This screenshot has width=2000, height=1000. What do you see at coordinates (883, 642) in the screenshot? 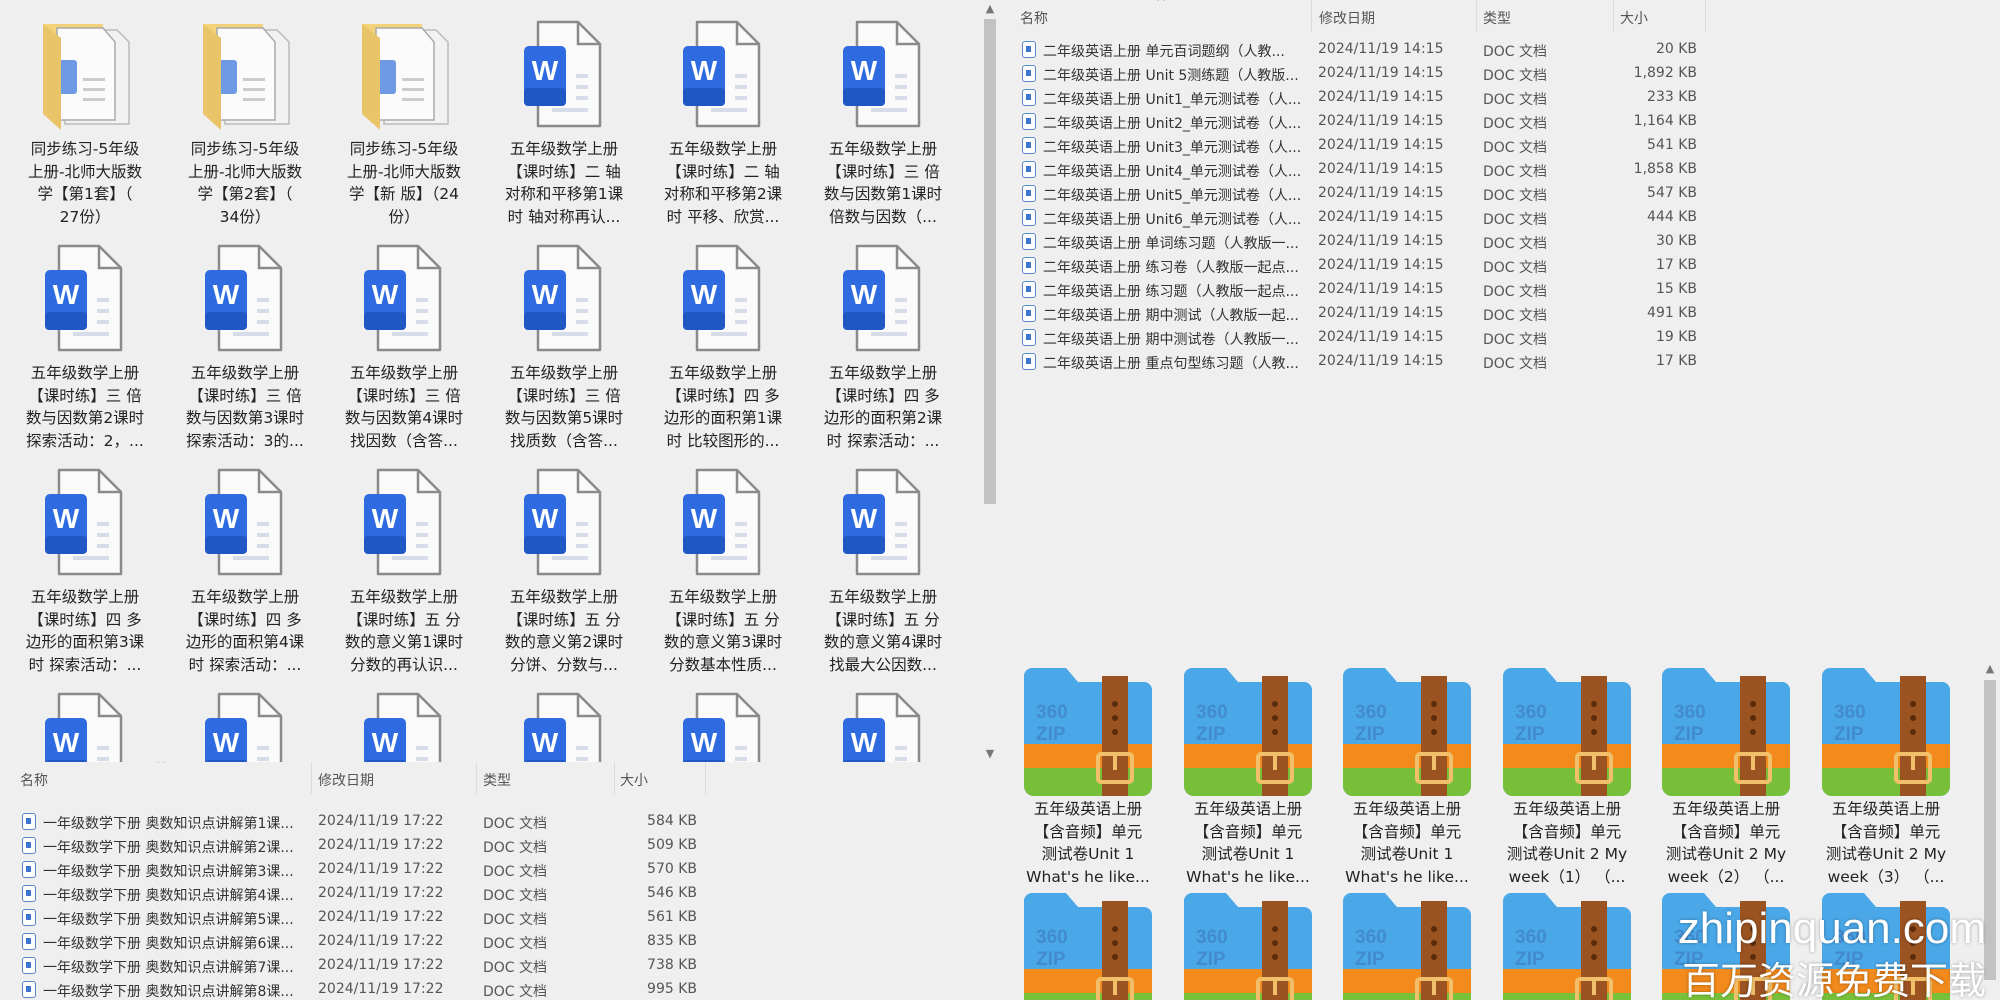
I see `label-line: 数的意义第4课时` at bounding box center [883, 642].